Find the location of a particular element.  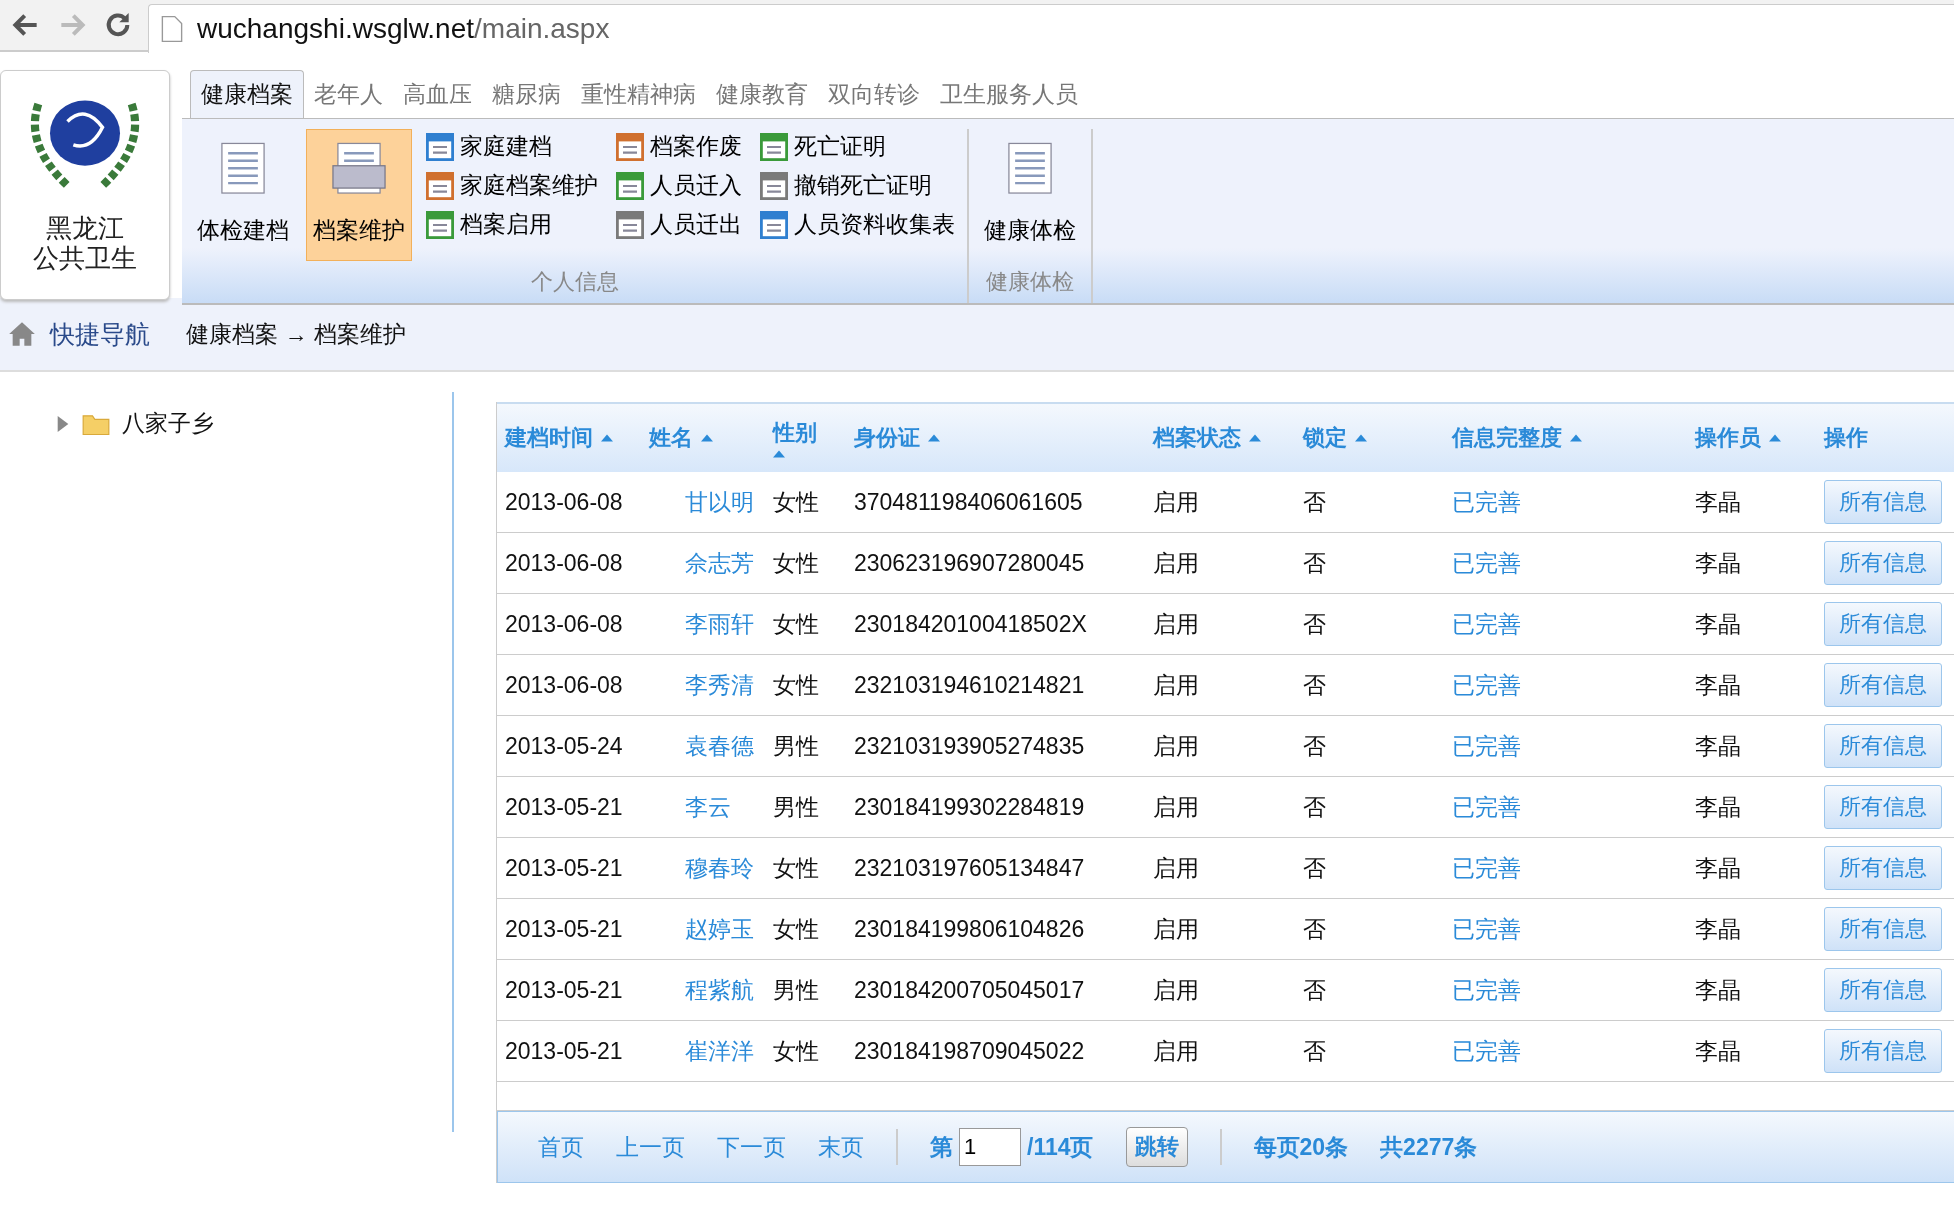

column-header: 操作 is located at coordinates (1846, 438).